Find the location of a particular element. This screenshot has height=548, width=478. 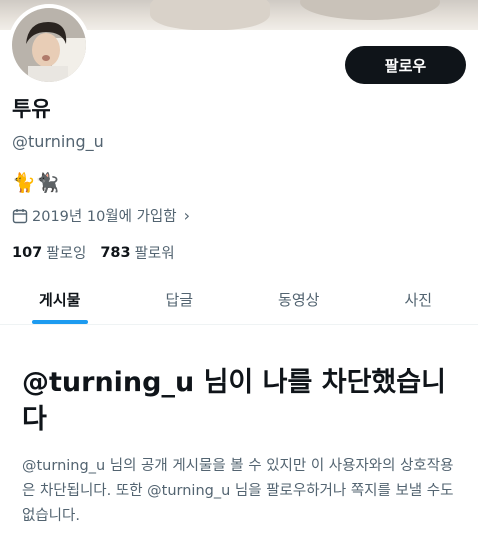

avatar is located at coordinates (49, 45).